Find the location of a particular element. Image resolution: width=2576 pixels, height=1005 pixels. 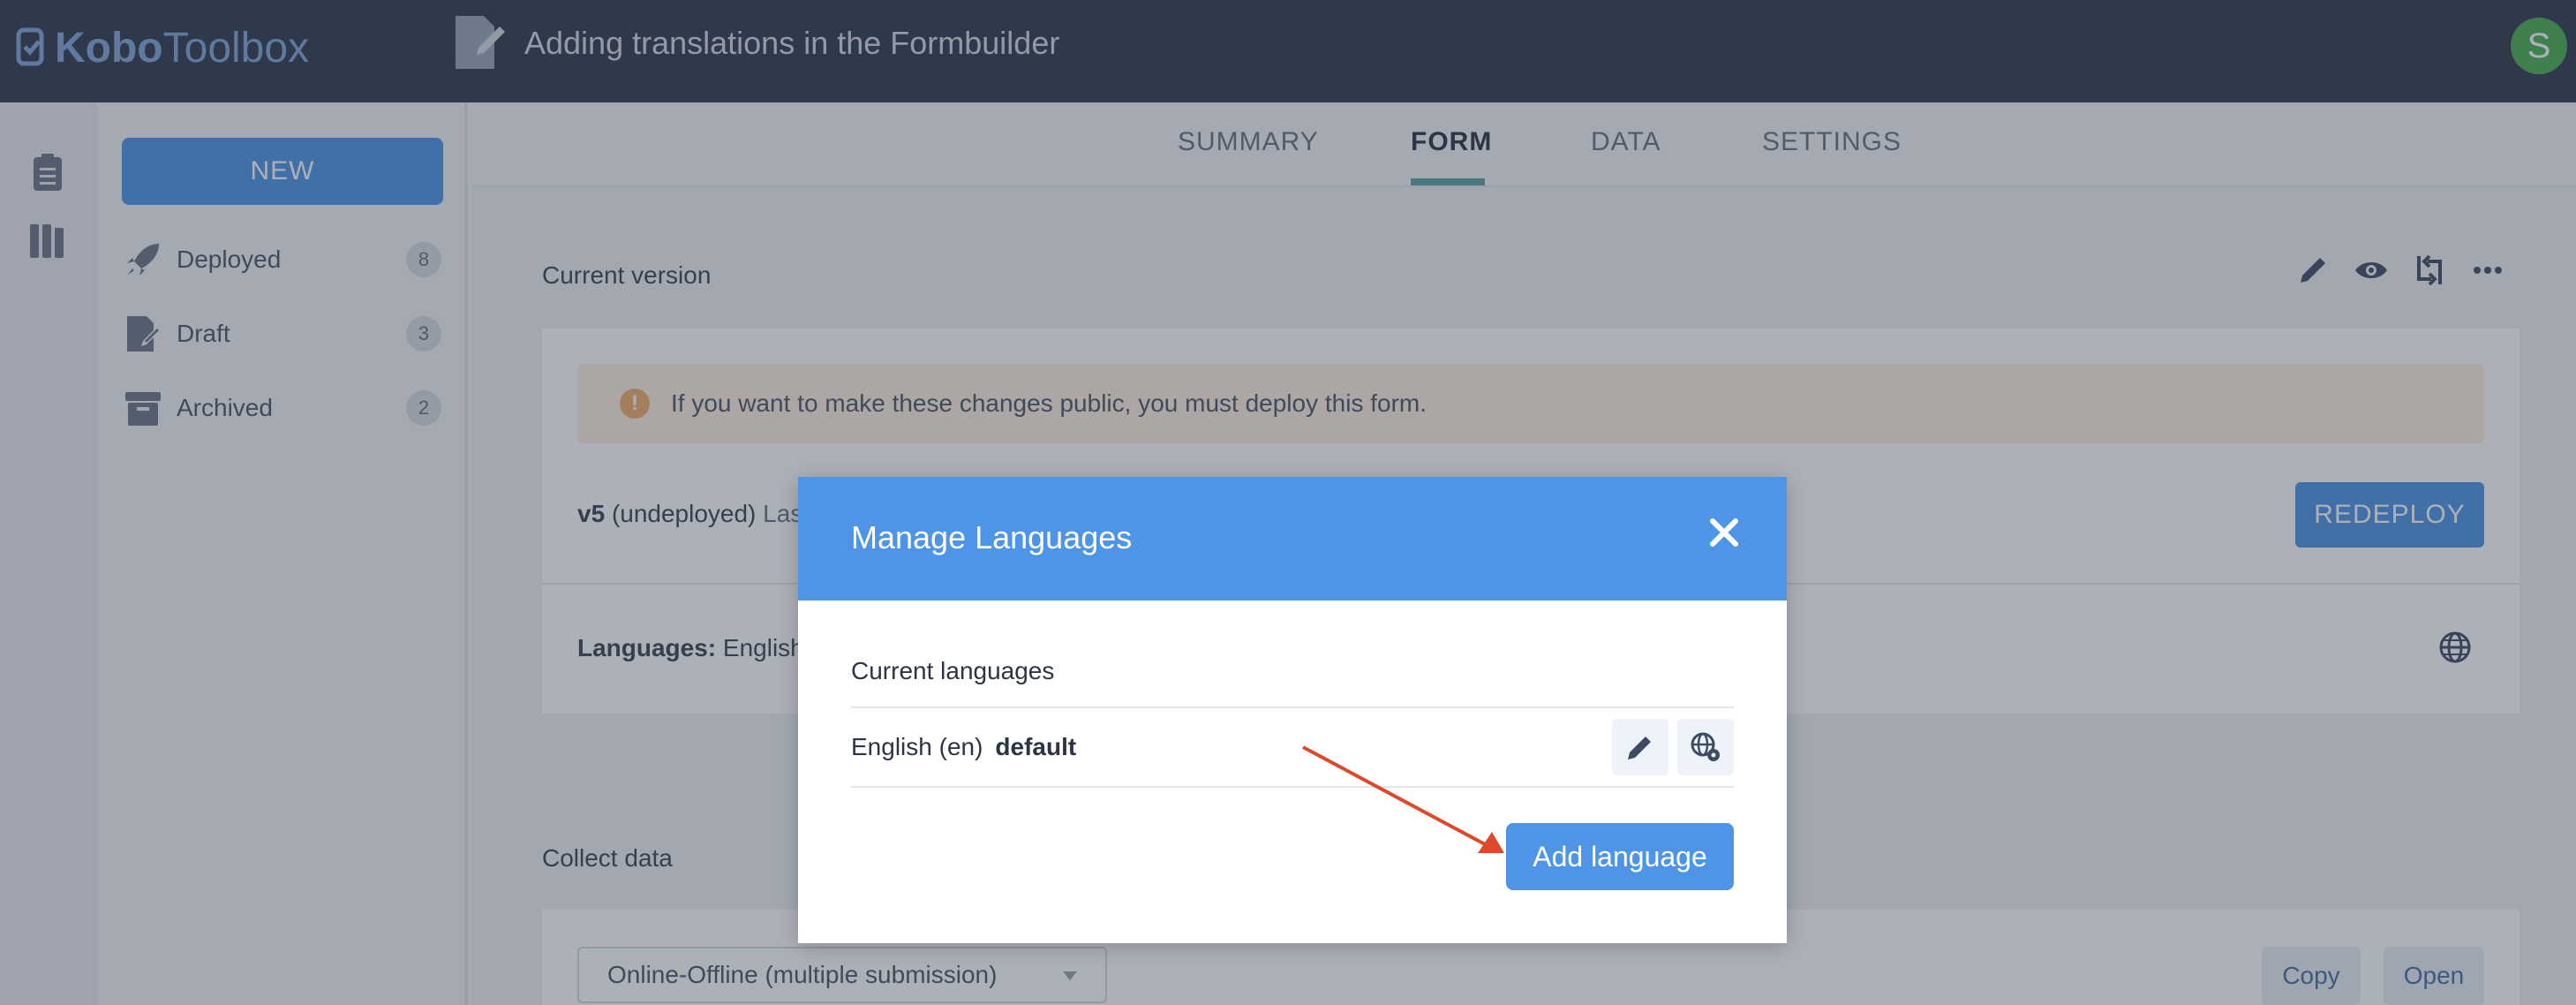

default-language-badge: default is located at coordinates (1036, 746).